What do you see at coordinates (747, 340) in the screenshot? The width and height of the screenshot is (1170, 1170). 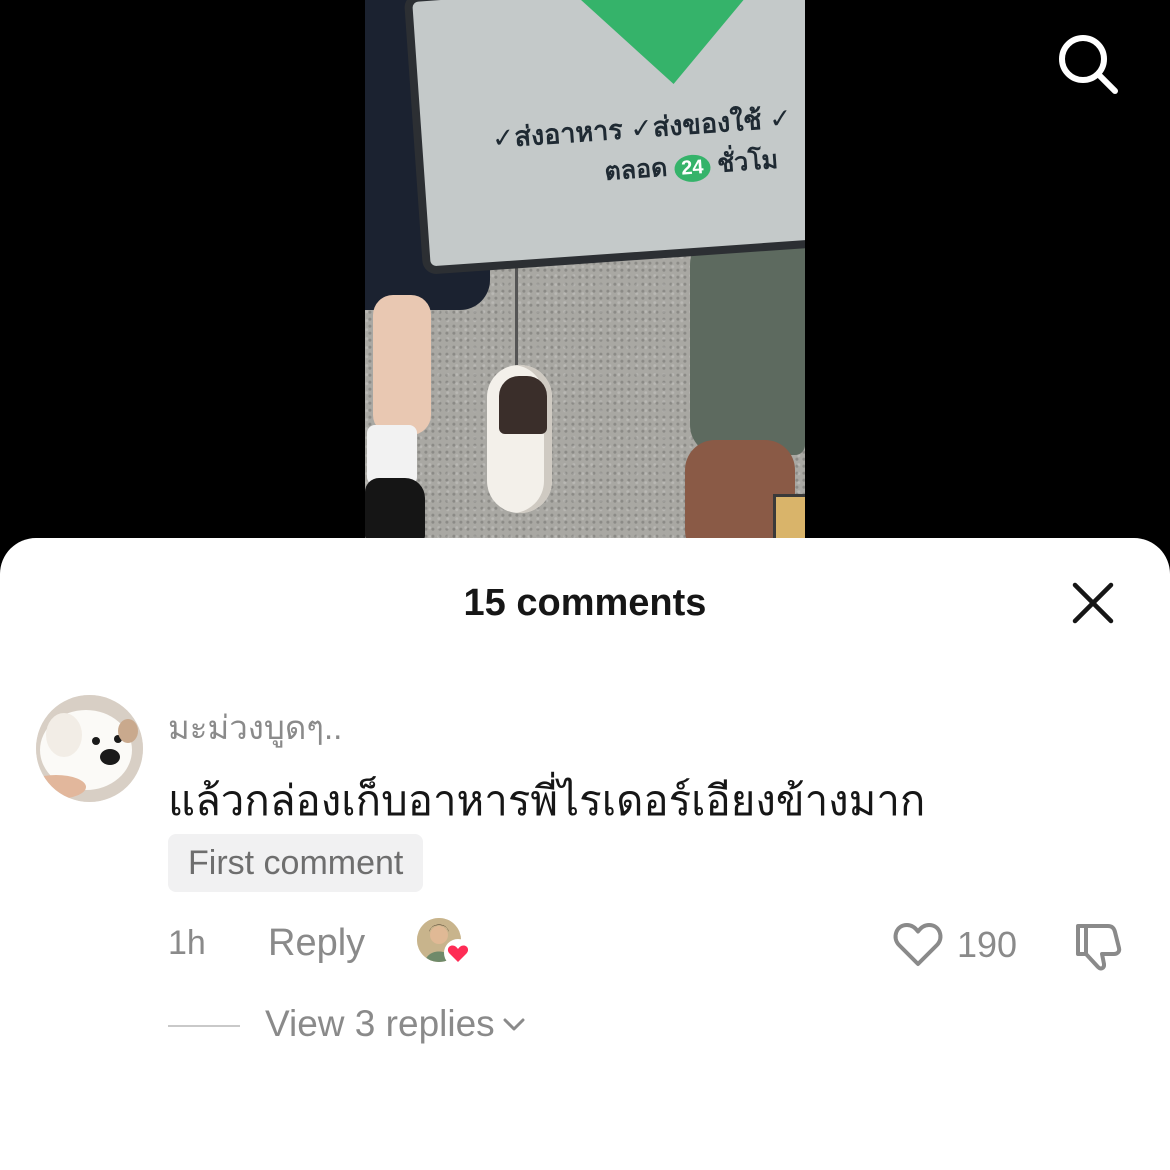 I see `video-rider-body` at bounding box center [747, 340].